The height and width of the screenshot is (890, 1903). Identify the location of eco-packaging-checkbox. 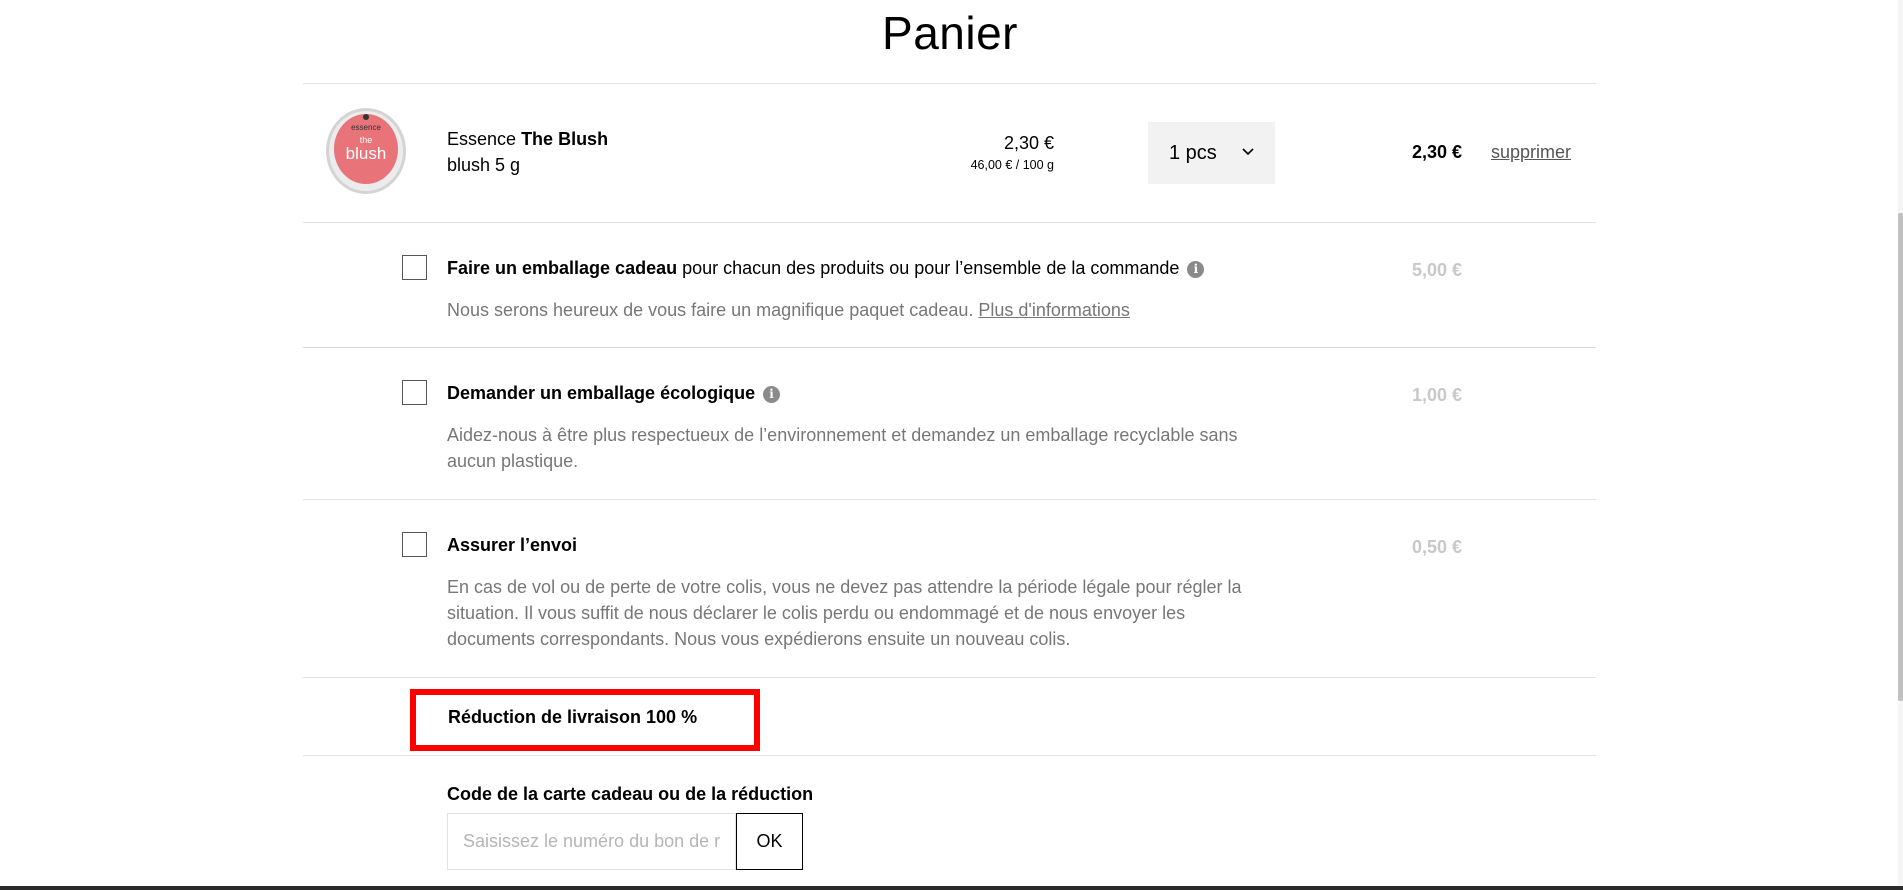
(414, 392).